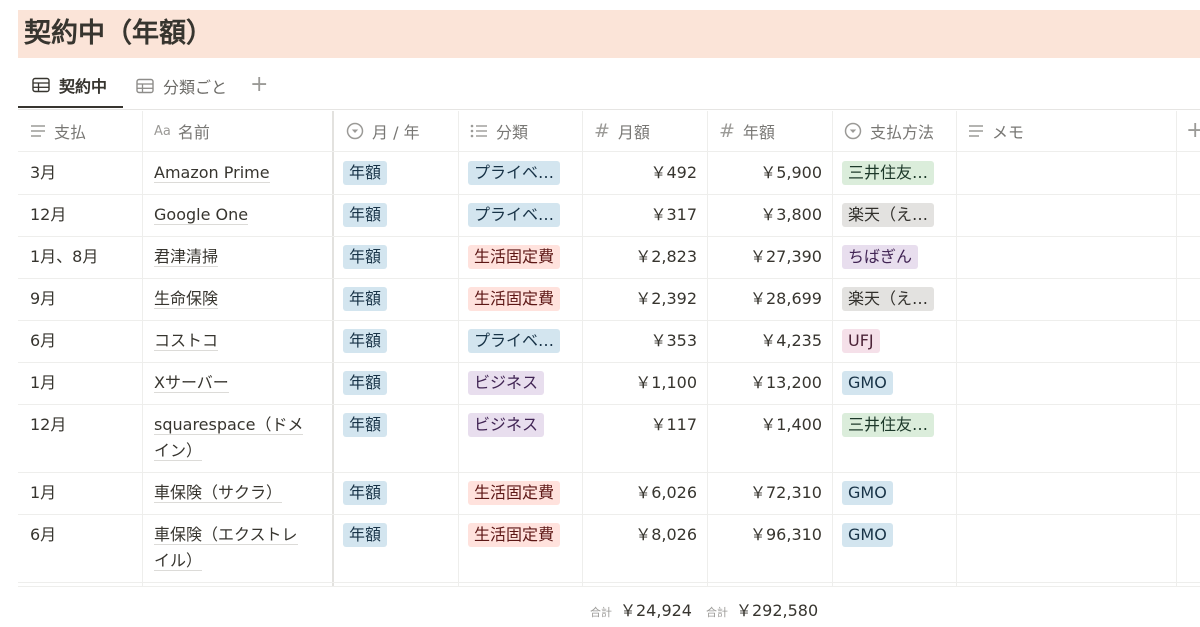 This screenshot has height=627, width=1200. I want to click on name-cell: 生命保険, so click(239, 299).